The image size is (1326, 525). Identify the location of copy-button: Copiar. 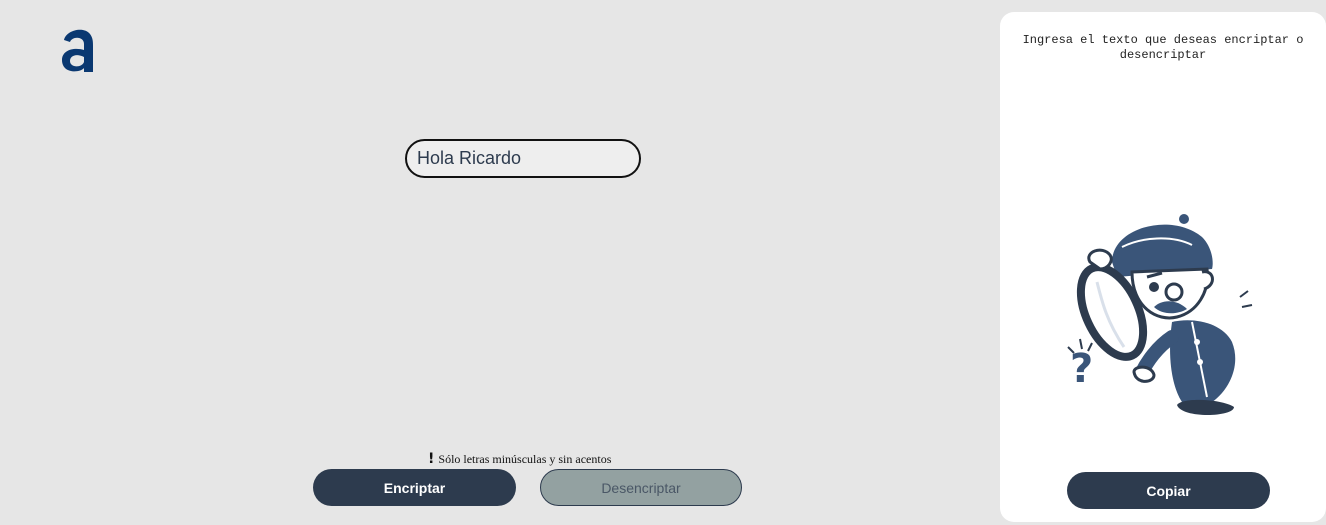
(1168, 490).